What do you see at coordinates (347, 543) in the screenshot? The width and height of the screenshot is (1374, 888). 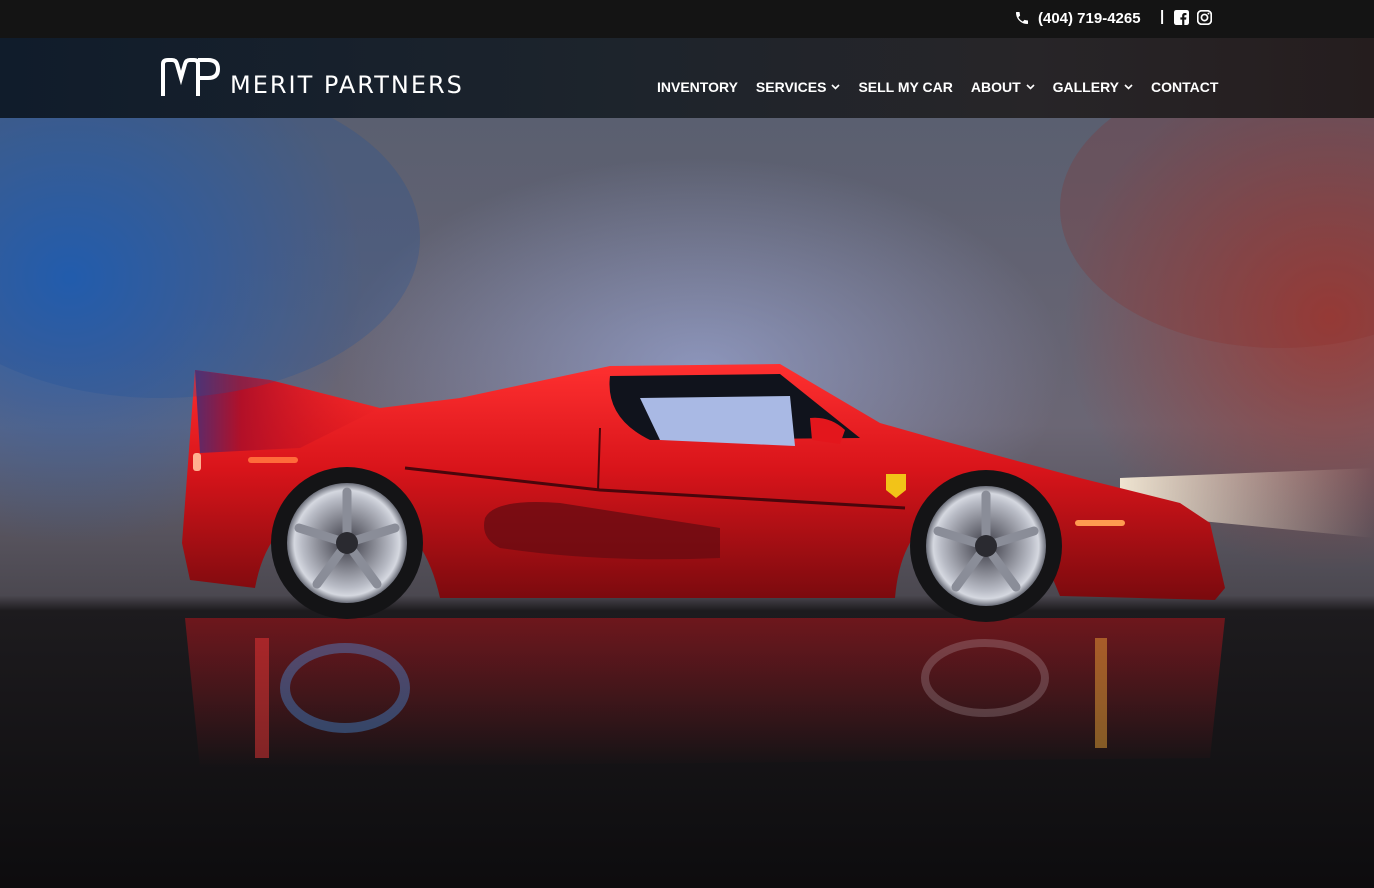 I see `rear-wheel` at bounding box center [347, 543].